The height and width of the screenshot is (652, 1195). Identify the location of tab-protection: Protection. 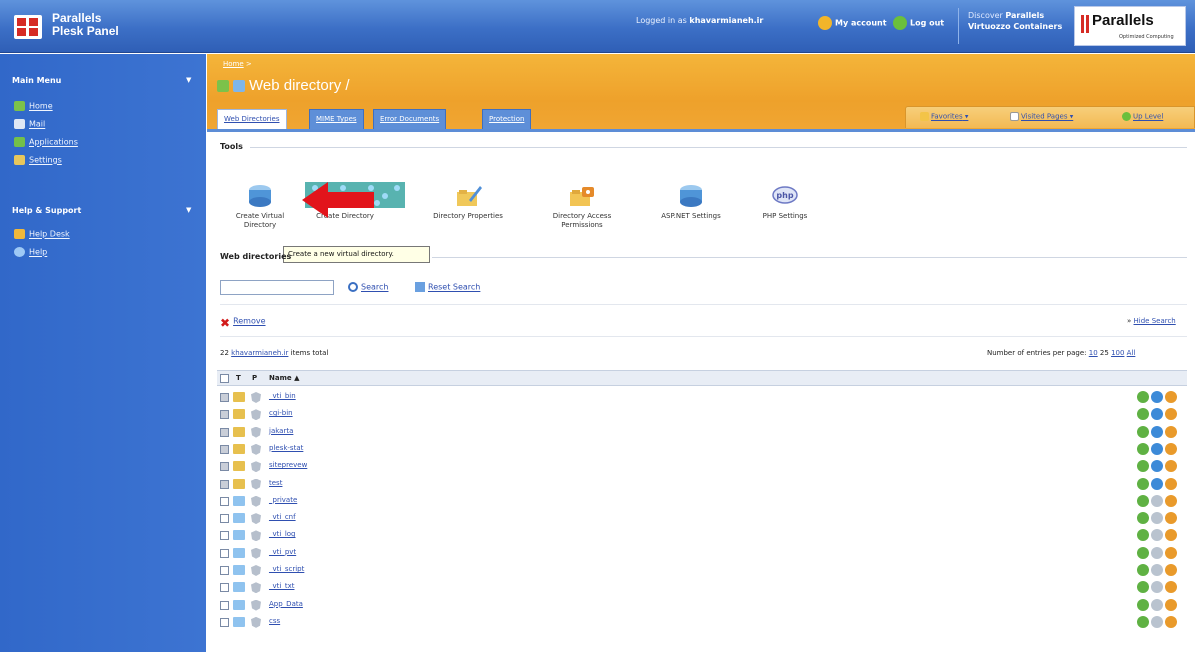
(507, 119).